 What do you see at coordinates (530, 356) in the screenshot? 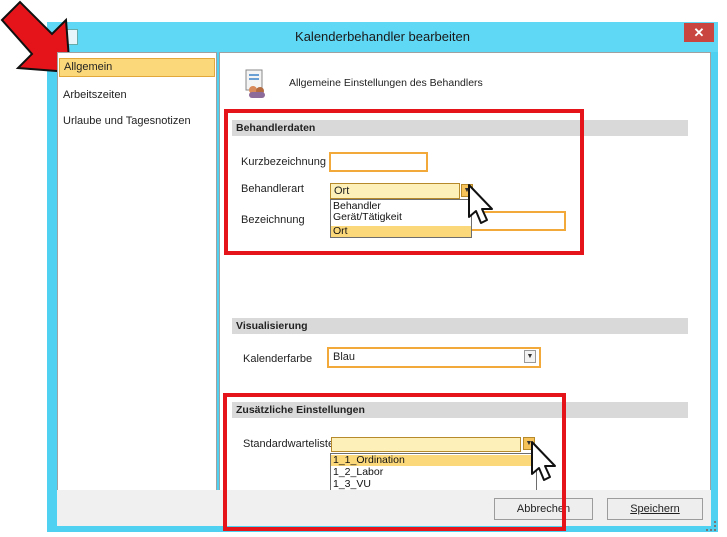
I see `kalenderfarbe-dropdown-button: ▼` at bounding box center [530, 356].